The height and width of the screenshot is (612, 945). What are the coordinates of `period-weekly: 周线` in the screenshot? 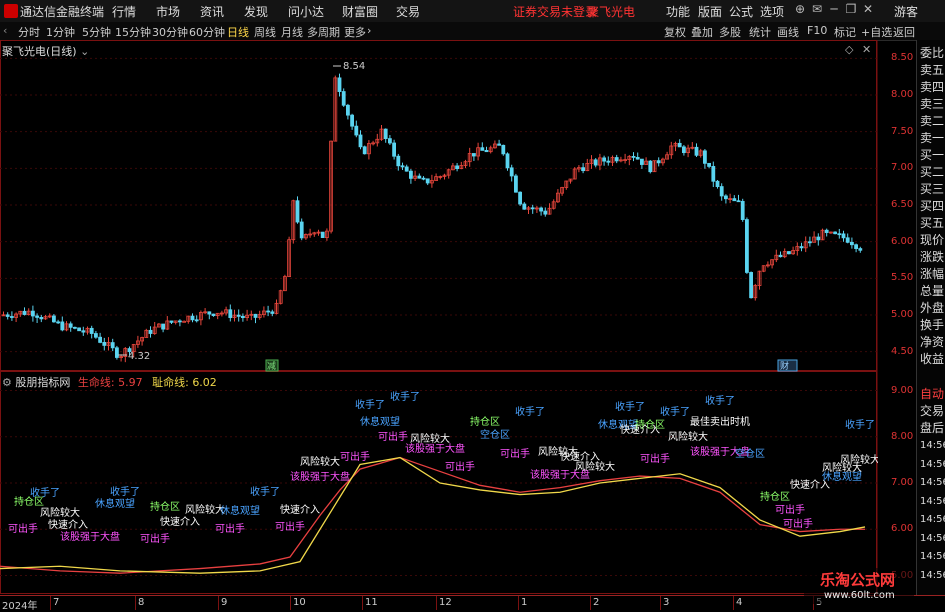 It's located at (265, 32).